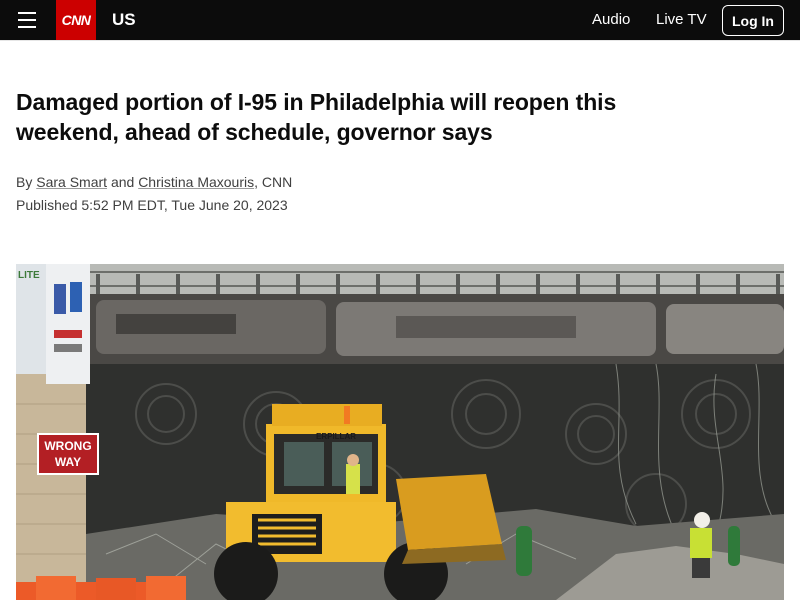 Image resolution: width=800 pixels, height=600 pixels. I want to click on byline-suffix: , CNN, so click(273, 182).